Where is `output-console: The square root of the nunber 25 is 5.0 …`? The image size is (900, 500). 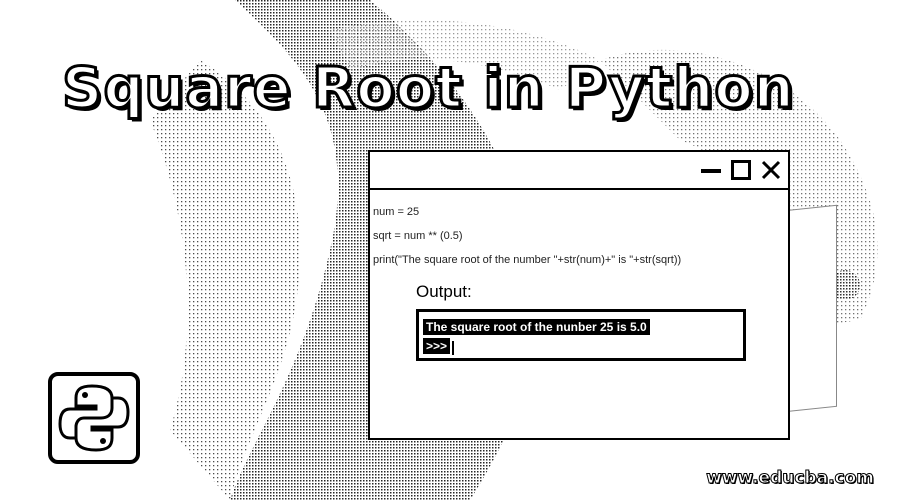
output-console: The square root of the nunber 25 is 5.0 … is located at coordinates (581, 335).